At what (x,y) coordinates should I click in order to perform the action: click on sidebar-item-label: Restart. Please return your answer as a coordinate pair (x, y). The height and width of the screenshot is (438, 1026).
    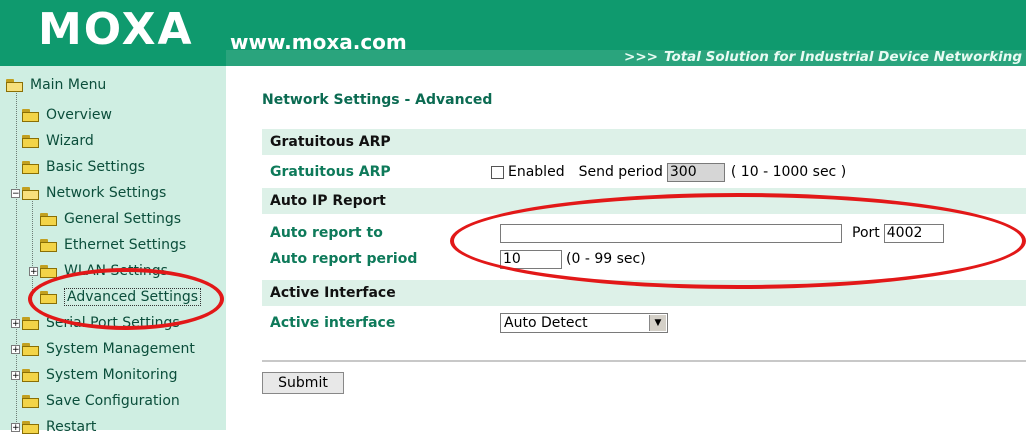
    Looking at the image, I should click on (71, 427).